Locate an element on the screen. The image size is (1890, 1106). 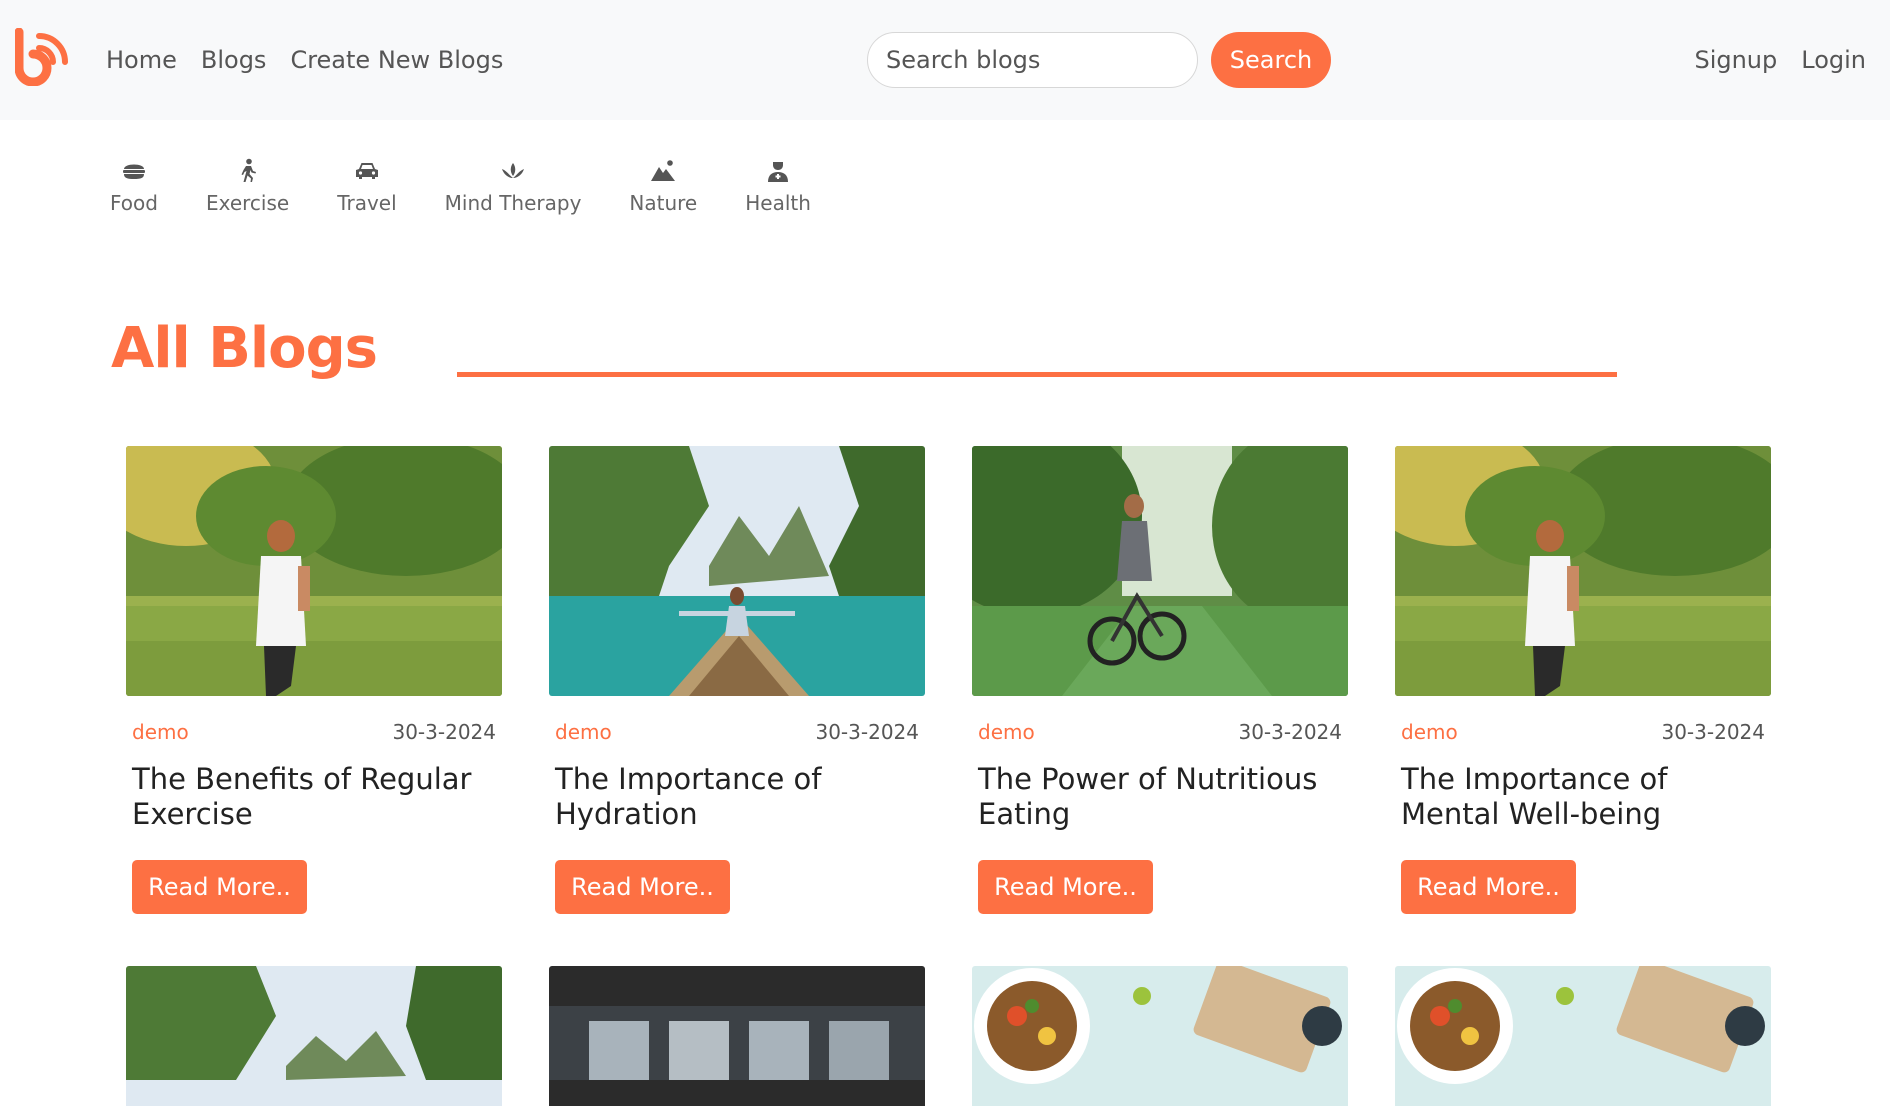
main-nav: Home Blogs Create New Blogs is located at coordinates (304, 60).